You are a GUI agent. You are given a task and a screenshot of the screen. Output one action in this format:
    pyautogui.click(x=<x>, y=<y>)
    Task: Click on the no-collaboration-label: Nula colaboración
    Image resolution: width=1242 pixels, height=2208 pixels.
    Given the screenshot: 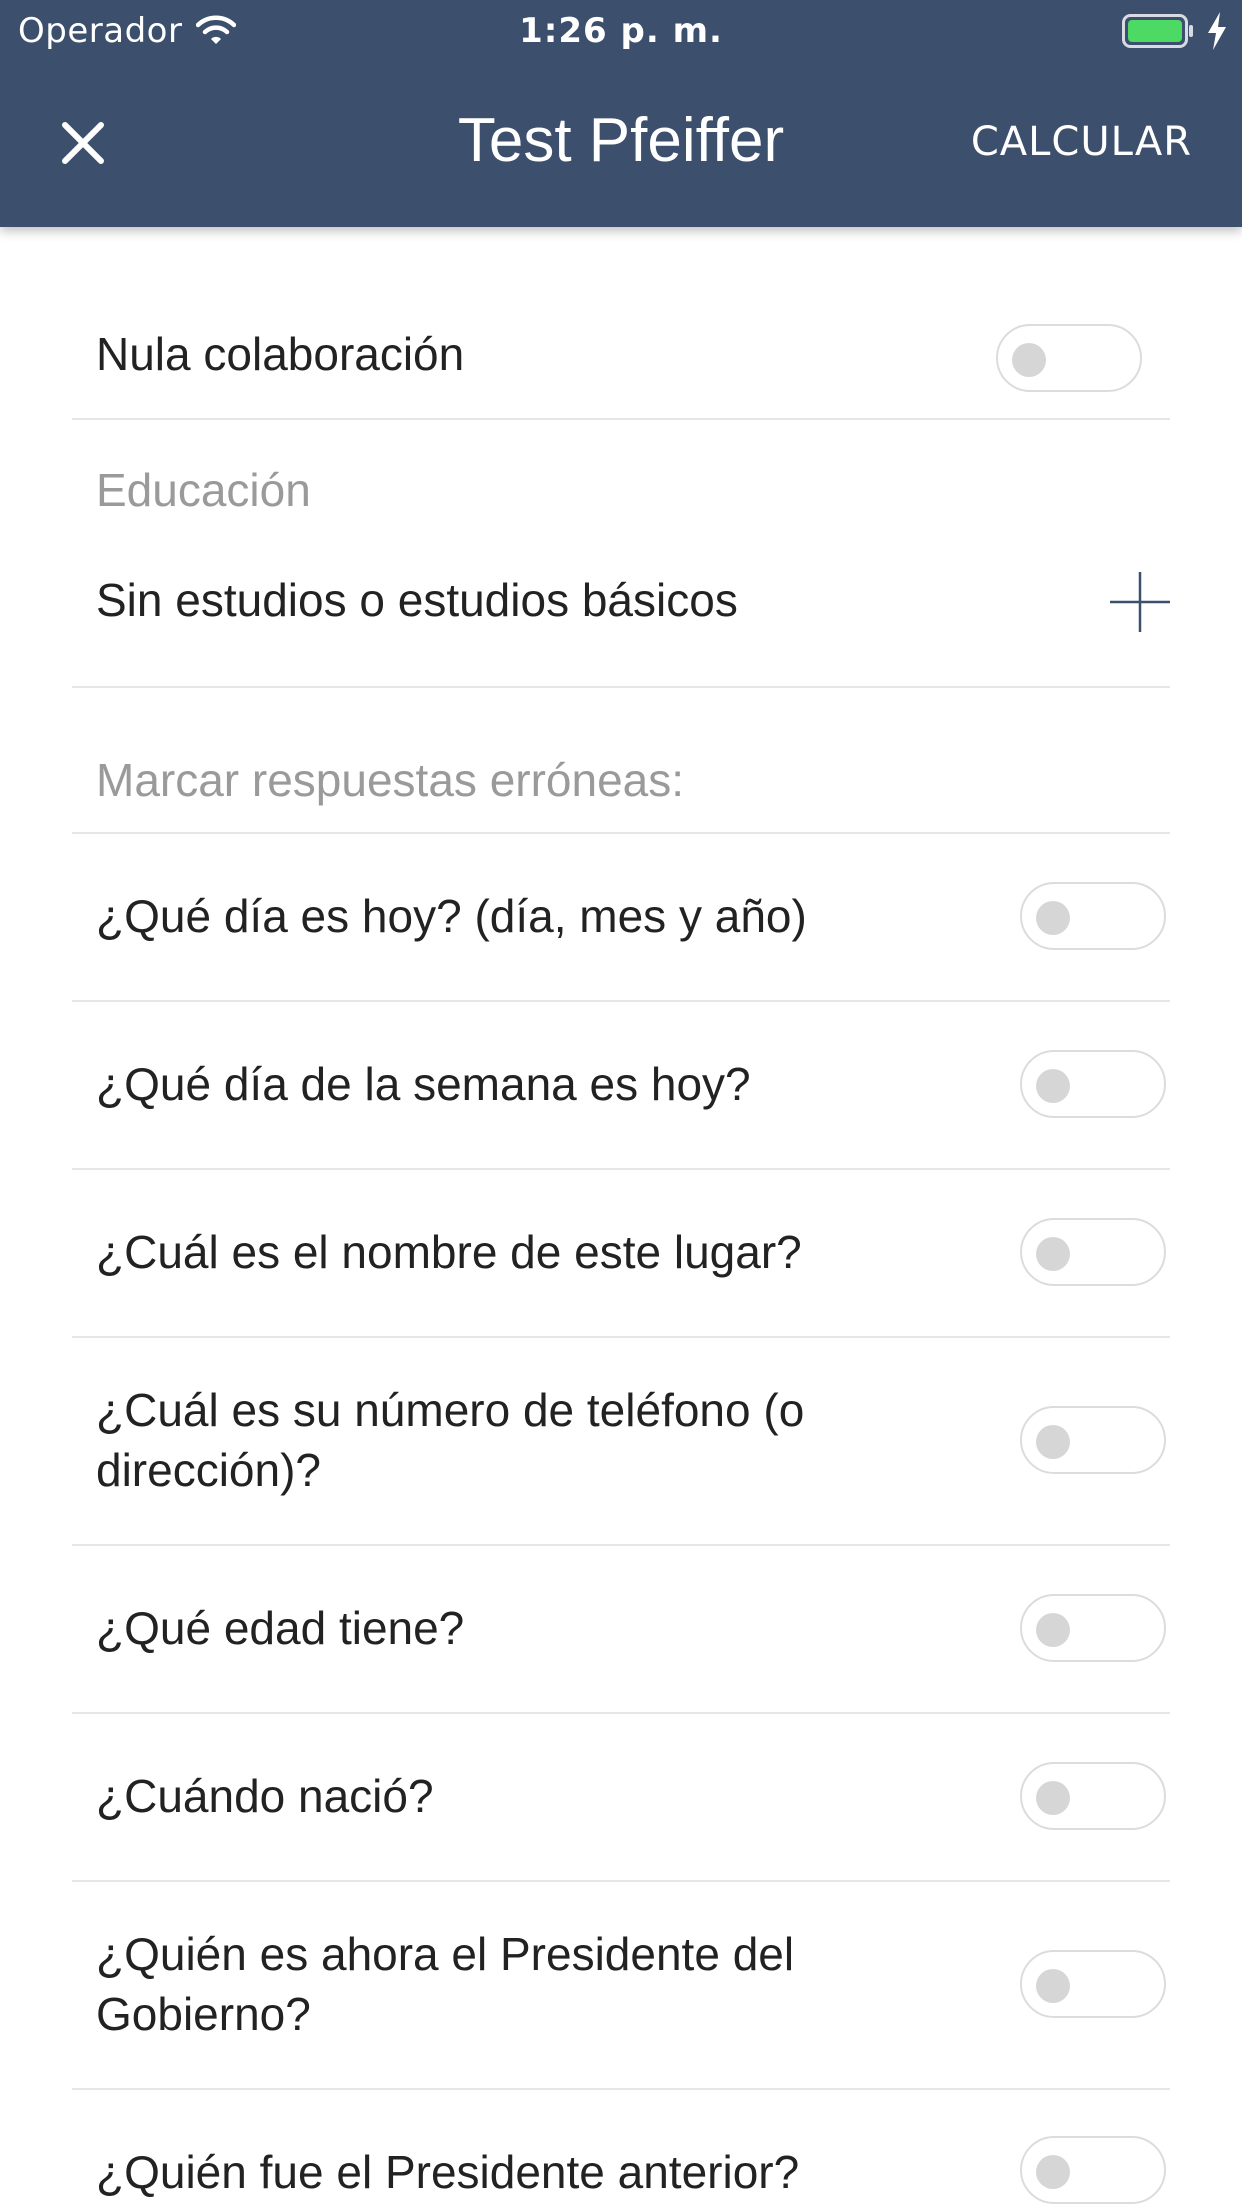 What is the action you would take?
    pyautogui.click(x=280, y=354)
    